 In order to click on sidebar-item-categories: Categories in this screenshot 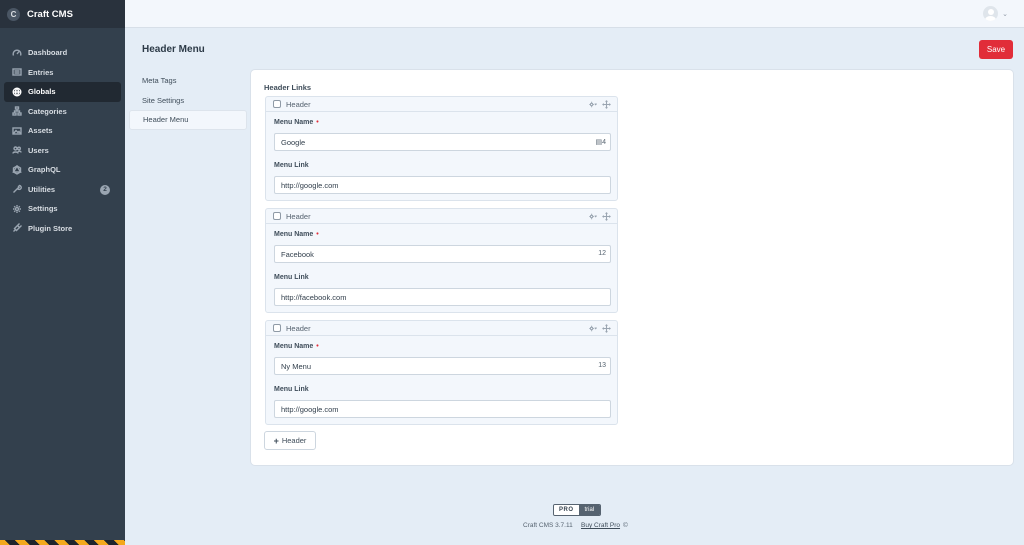, I will do `click(60, 112)`.